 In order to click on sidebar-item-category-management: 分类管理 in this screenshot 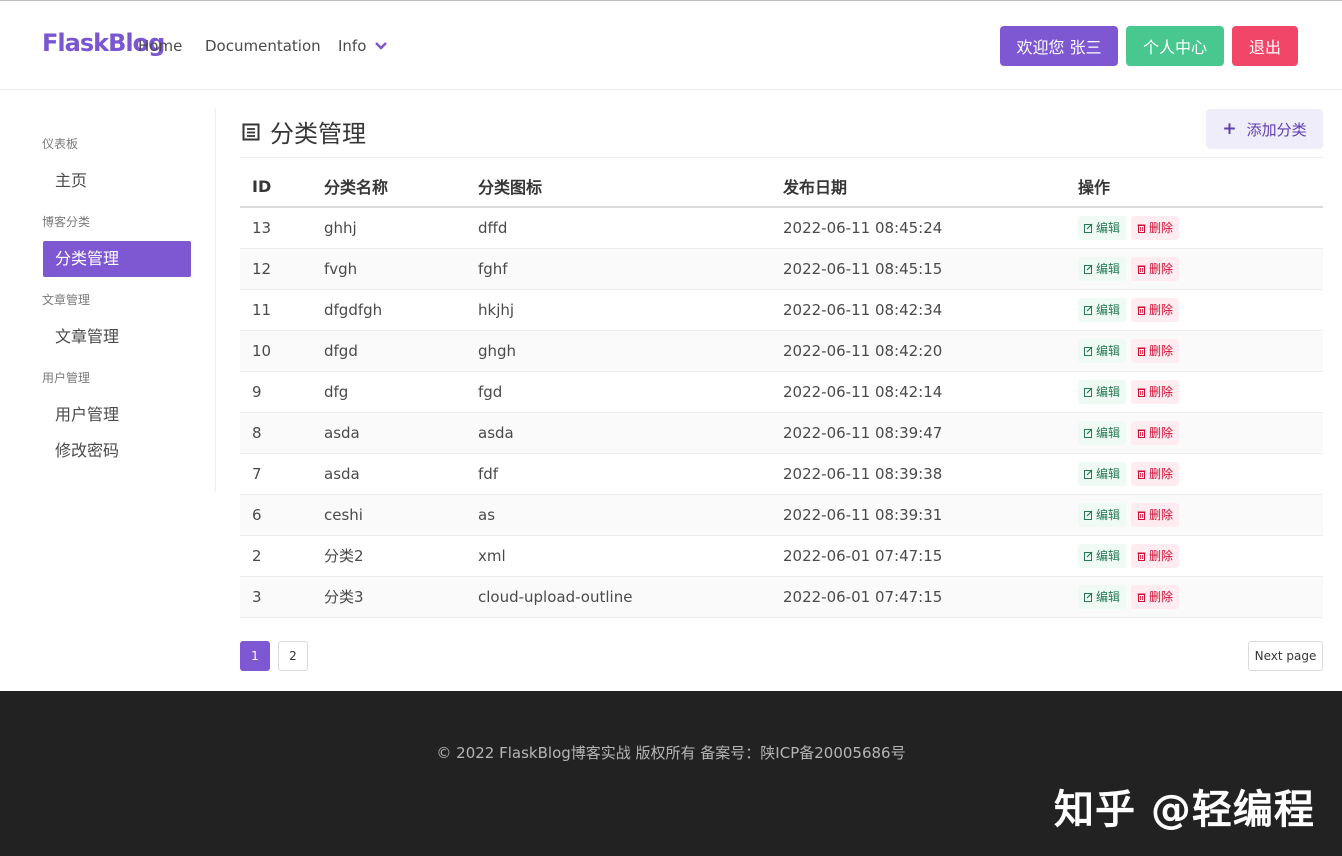, I will do `click(117, 259)`.